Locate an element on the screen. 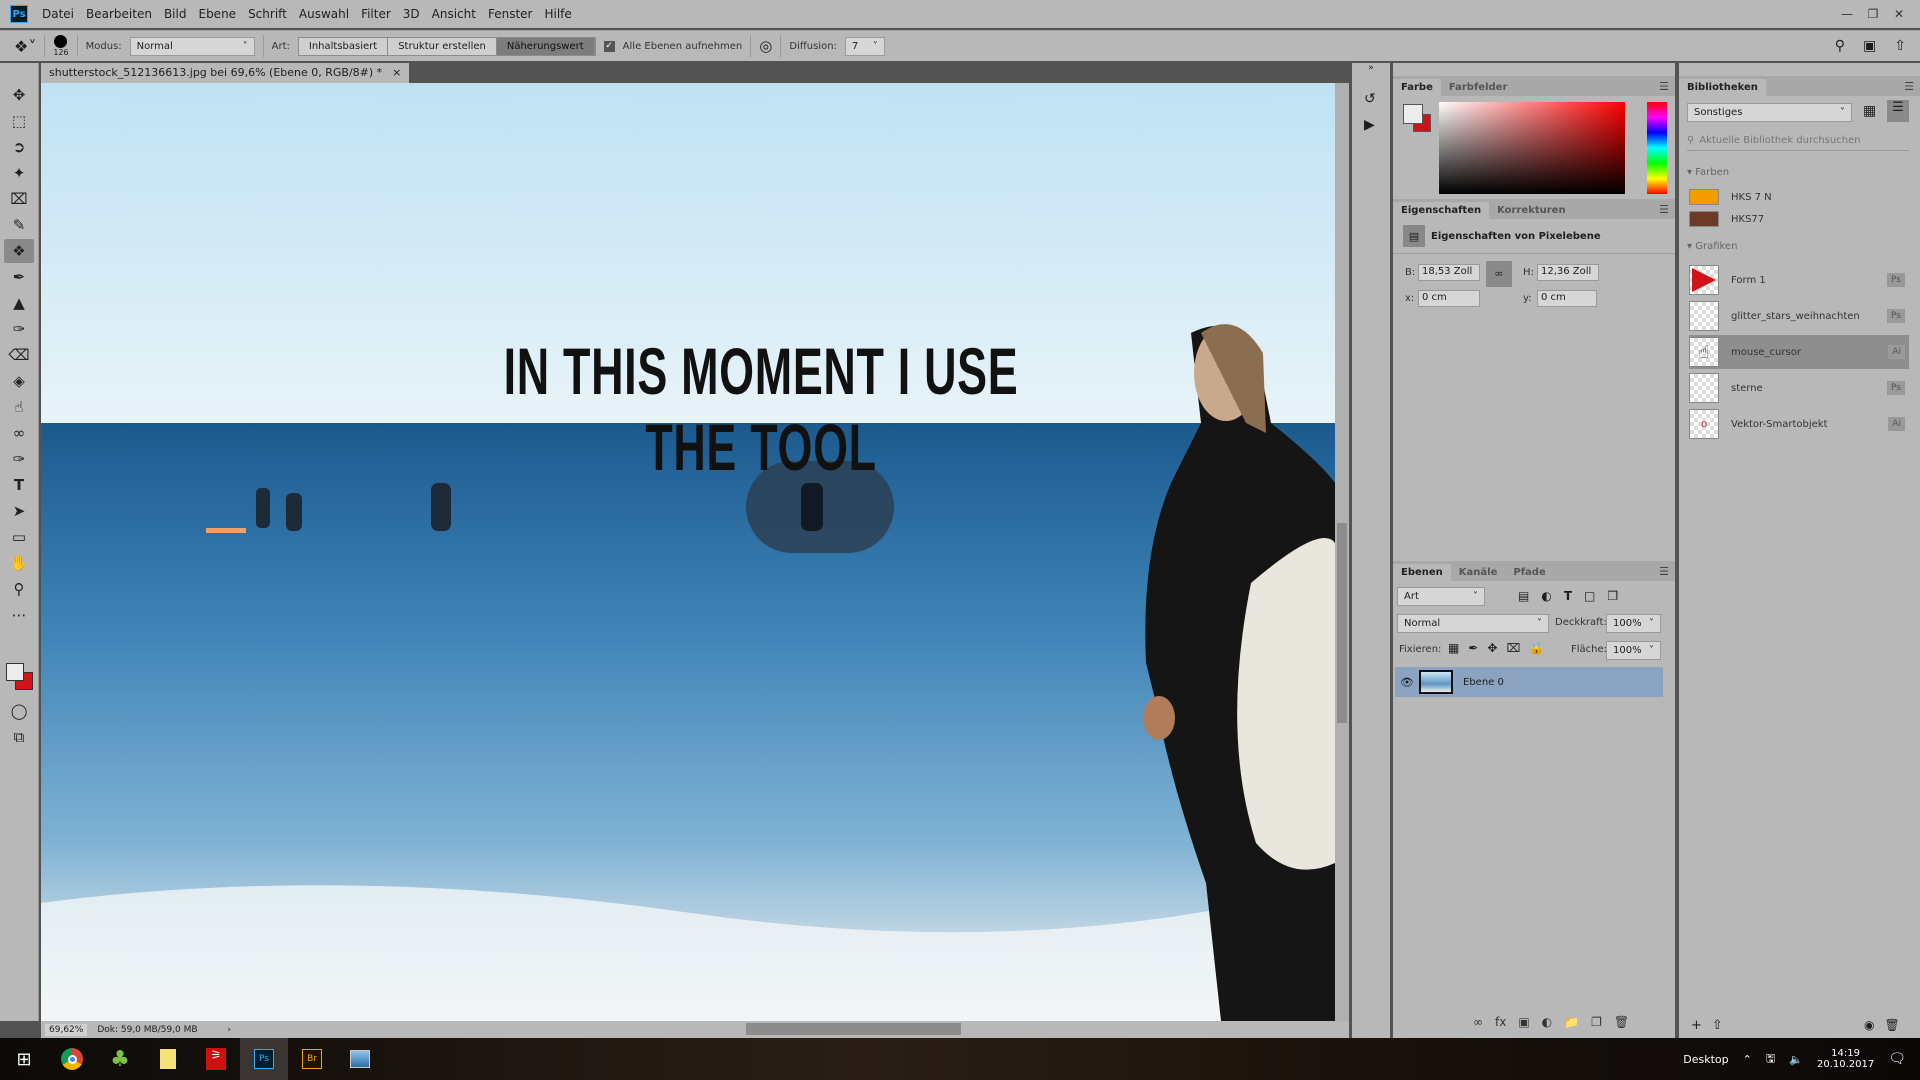  library-graphic-form-1: Form 1 Ps is located at coordinates (1799, 280).